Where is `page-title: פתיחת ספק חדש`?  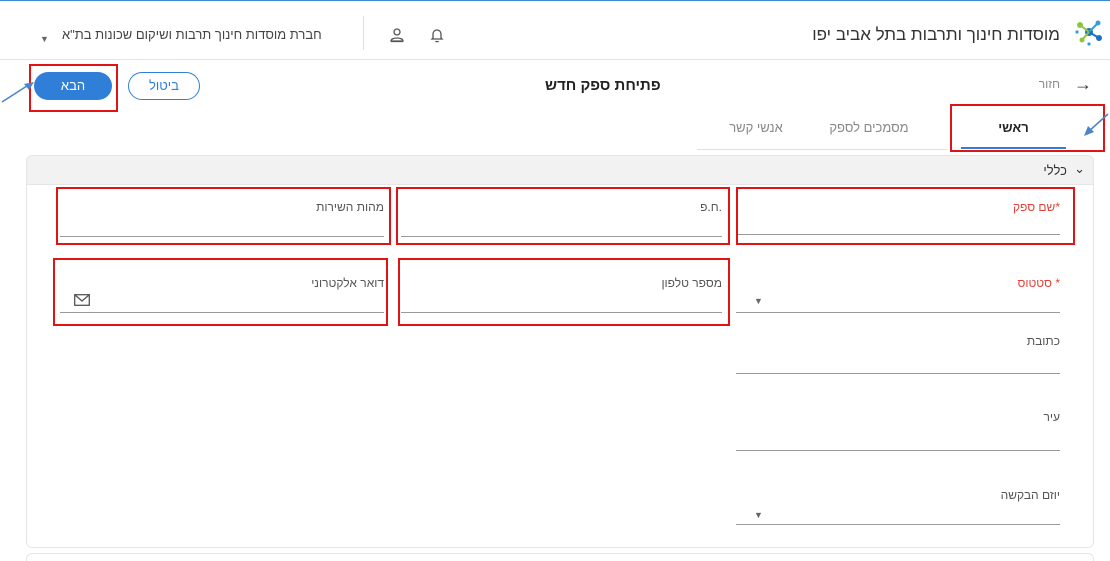
page-title: פתיחת ספק חדש is located at coordinates (603, 85).